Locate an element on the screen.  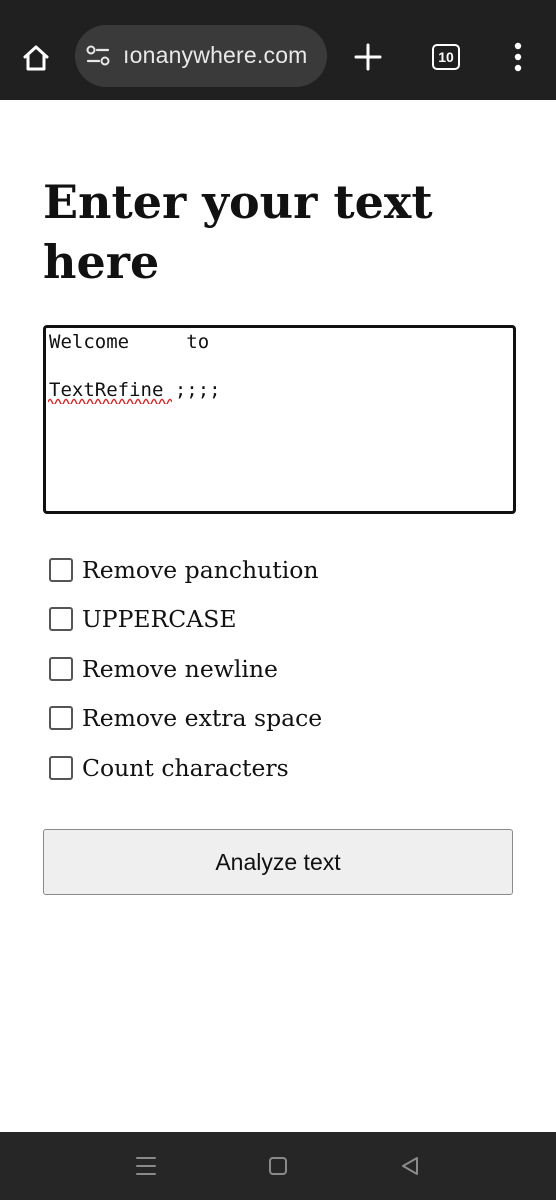
system-navigation-bar is located at coordinates (278, 1166).